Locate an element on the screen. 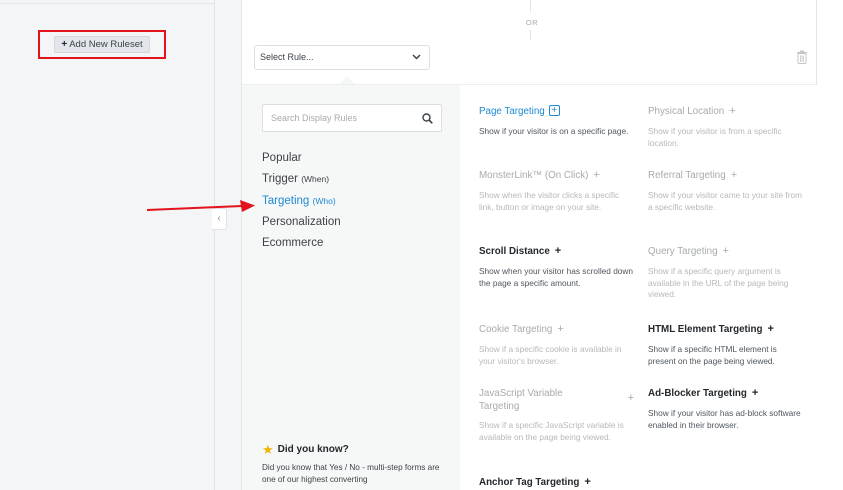 This screenshot has width=843, height=490. rule-title-text: Page Targeting is located at coordinates (512, 111).